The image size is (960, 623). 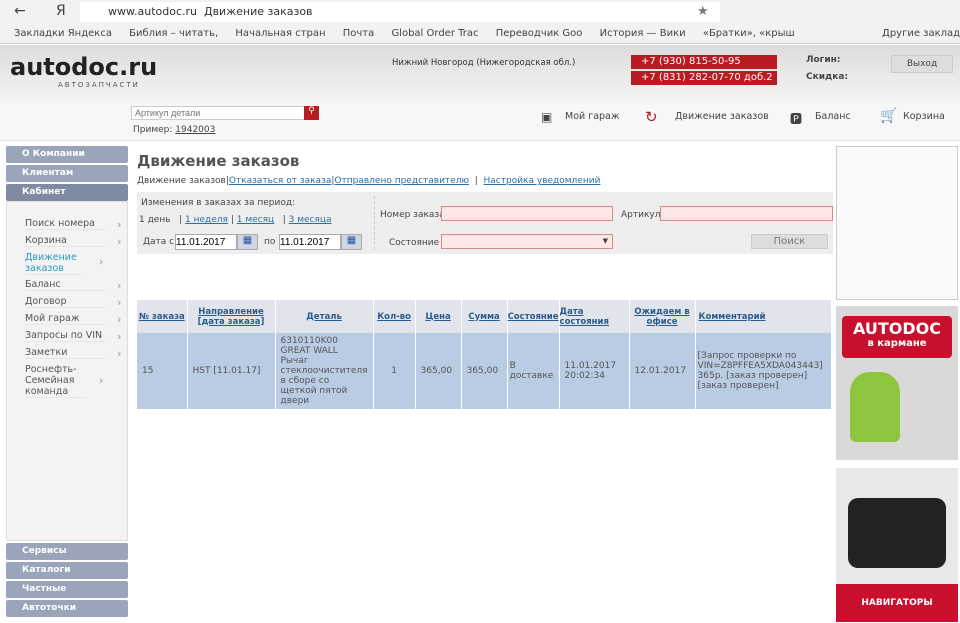 I want to click on label: Договор, so click(x=46, y=301).